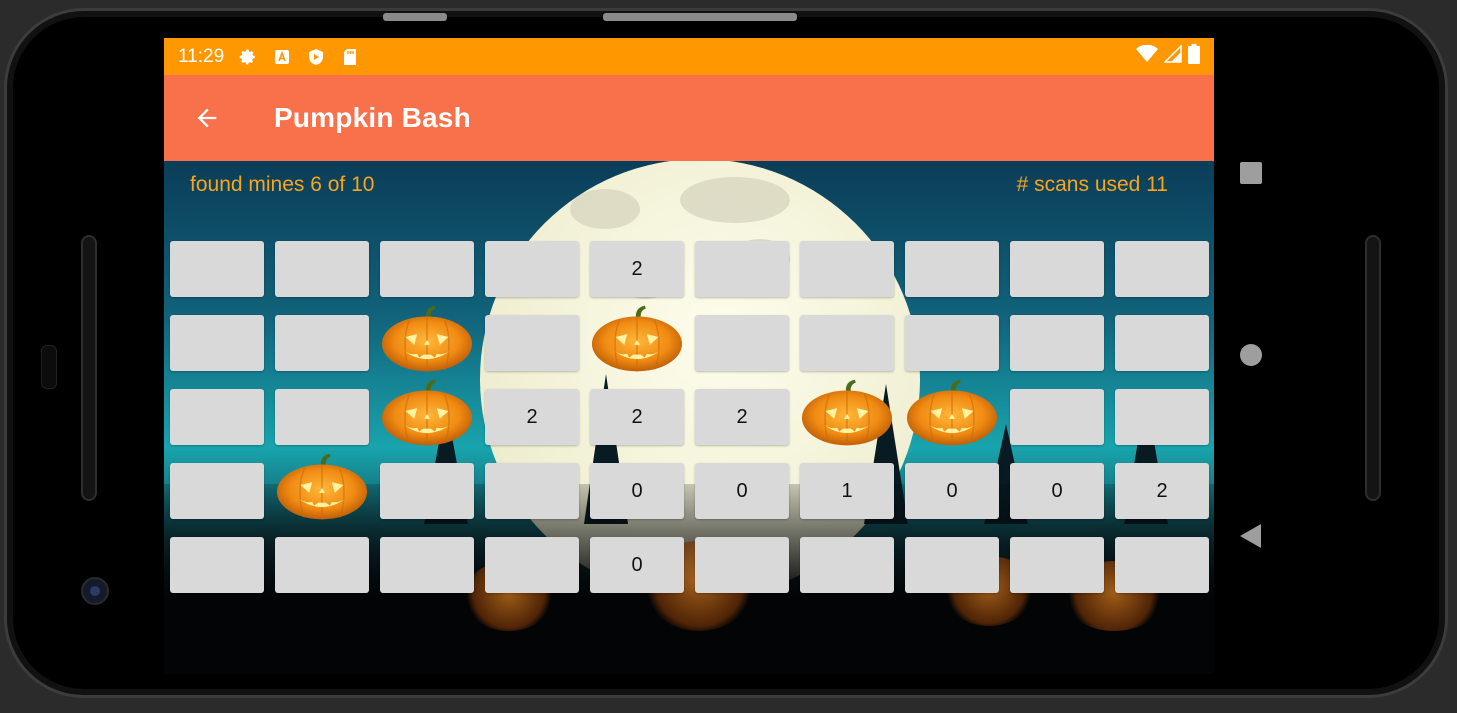 This screenshot has height=713, width=1457. I want to click on grid-cell: 1, so click(847, 491).